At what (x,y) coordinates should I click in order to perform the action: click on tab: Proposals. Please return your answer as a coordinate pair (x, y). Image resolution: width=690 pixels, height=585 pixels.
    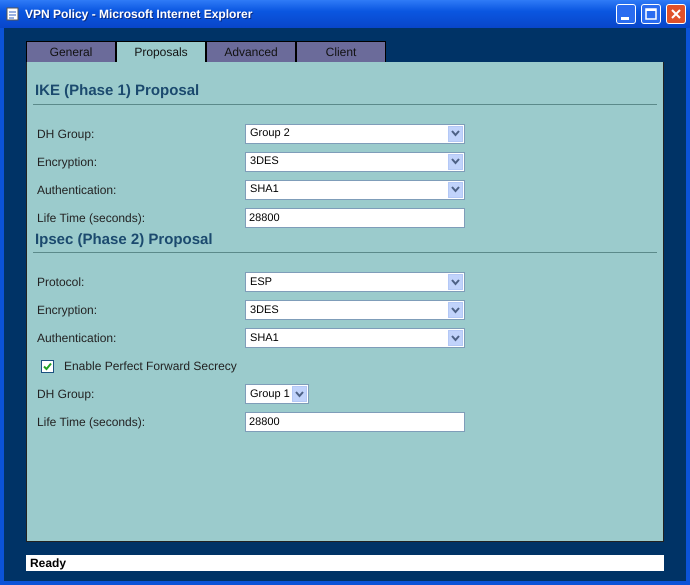
    Looking at the image, I should click on (161, 51).